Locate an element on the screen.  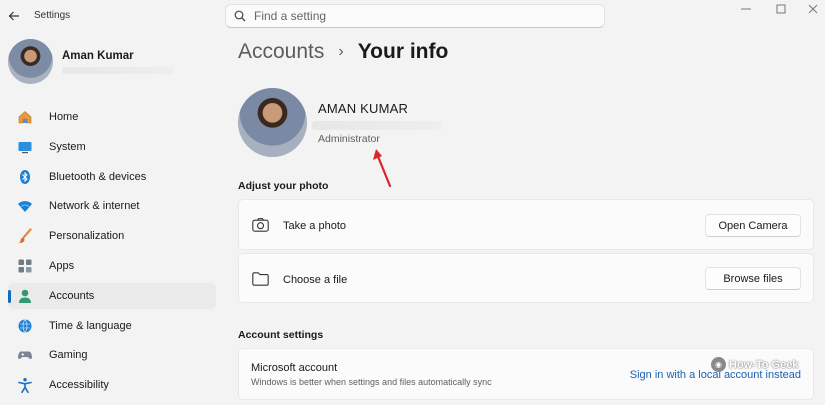
section-heading-adjust-photo: Adjust your photo is located at coordinates (283, 186).